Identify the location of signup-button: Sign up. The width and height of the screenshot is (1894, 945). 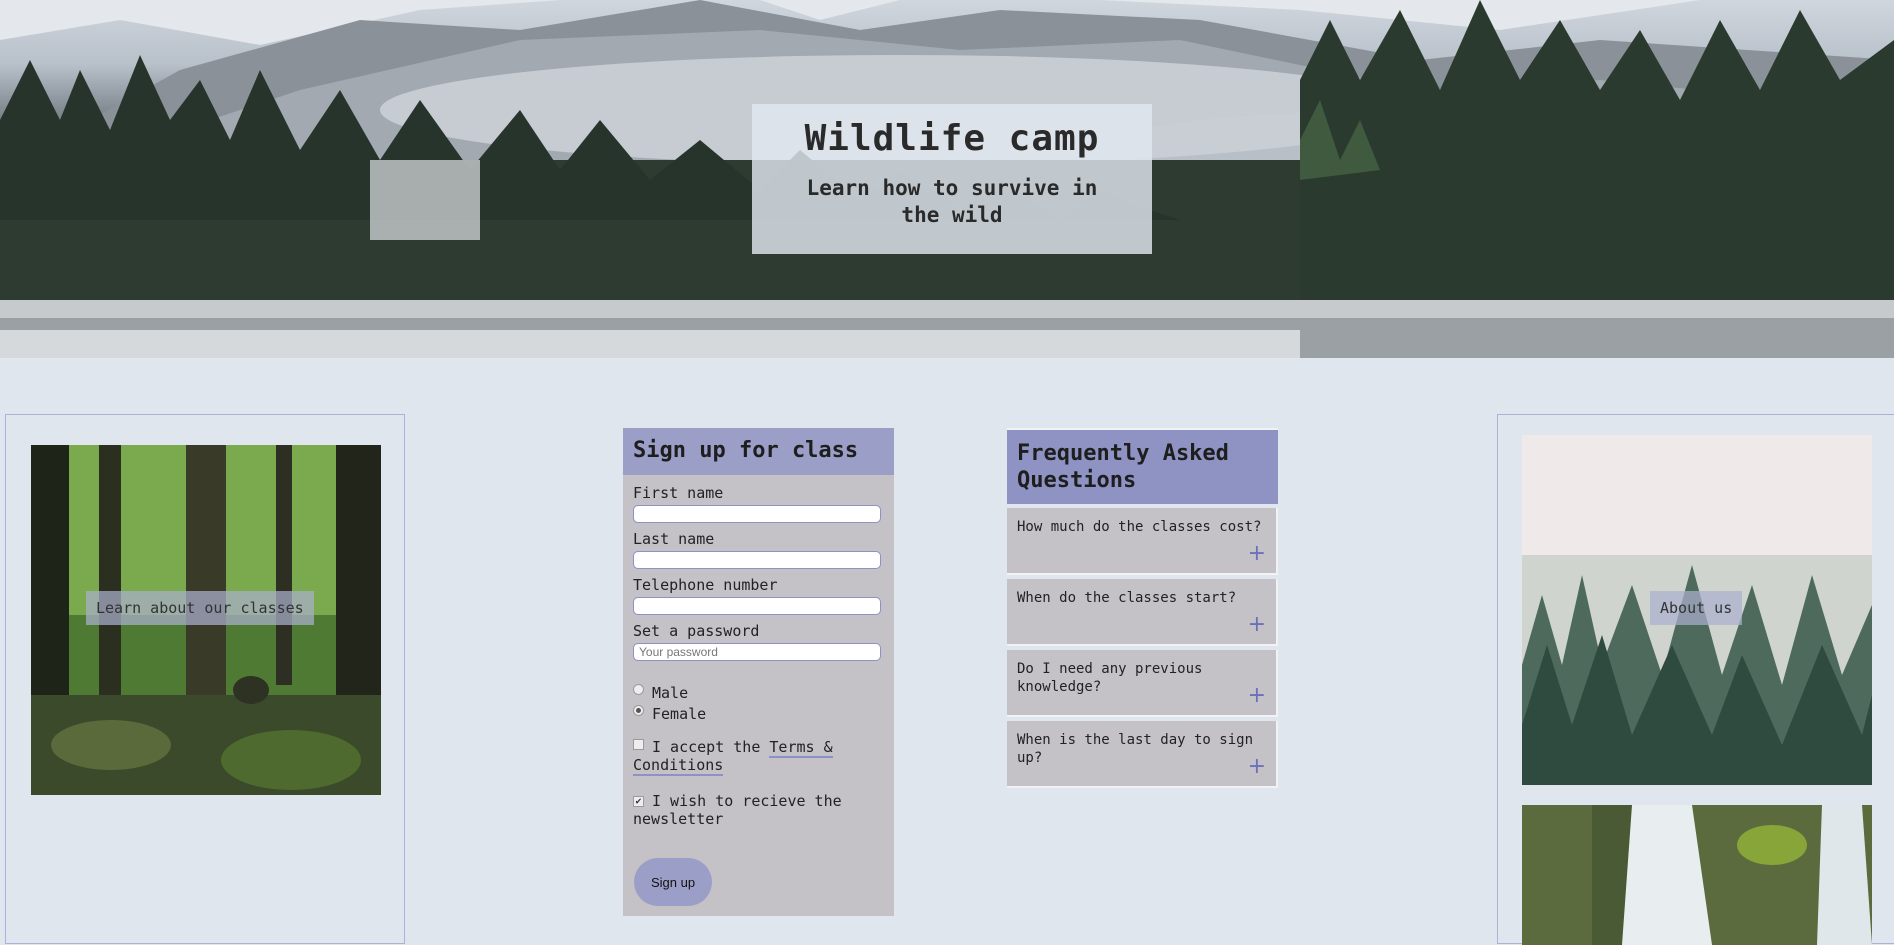
(673, 882).